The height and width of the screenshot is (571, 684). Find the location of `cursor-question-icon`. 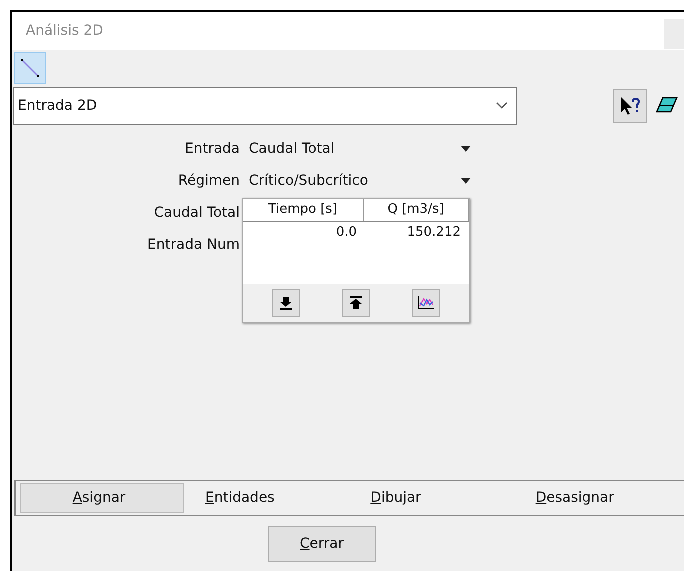

cursor-question-icon is located at coordinates (630, 106).